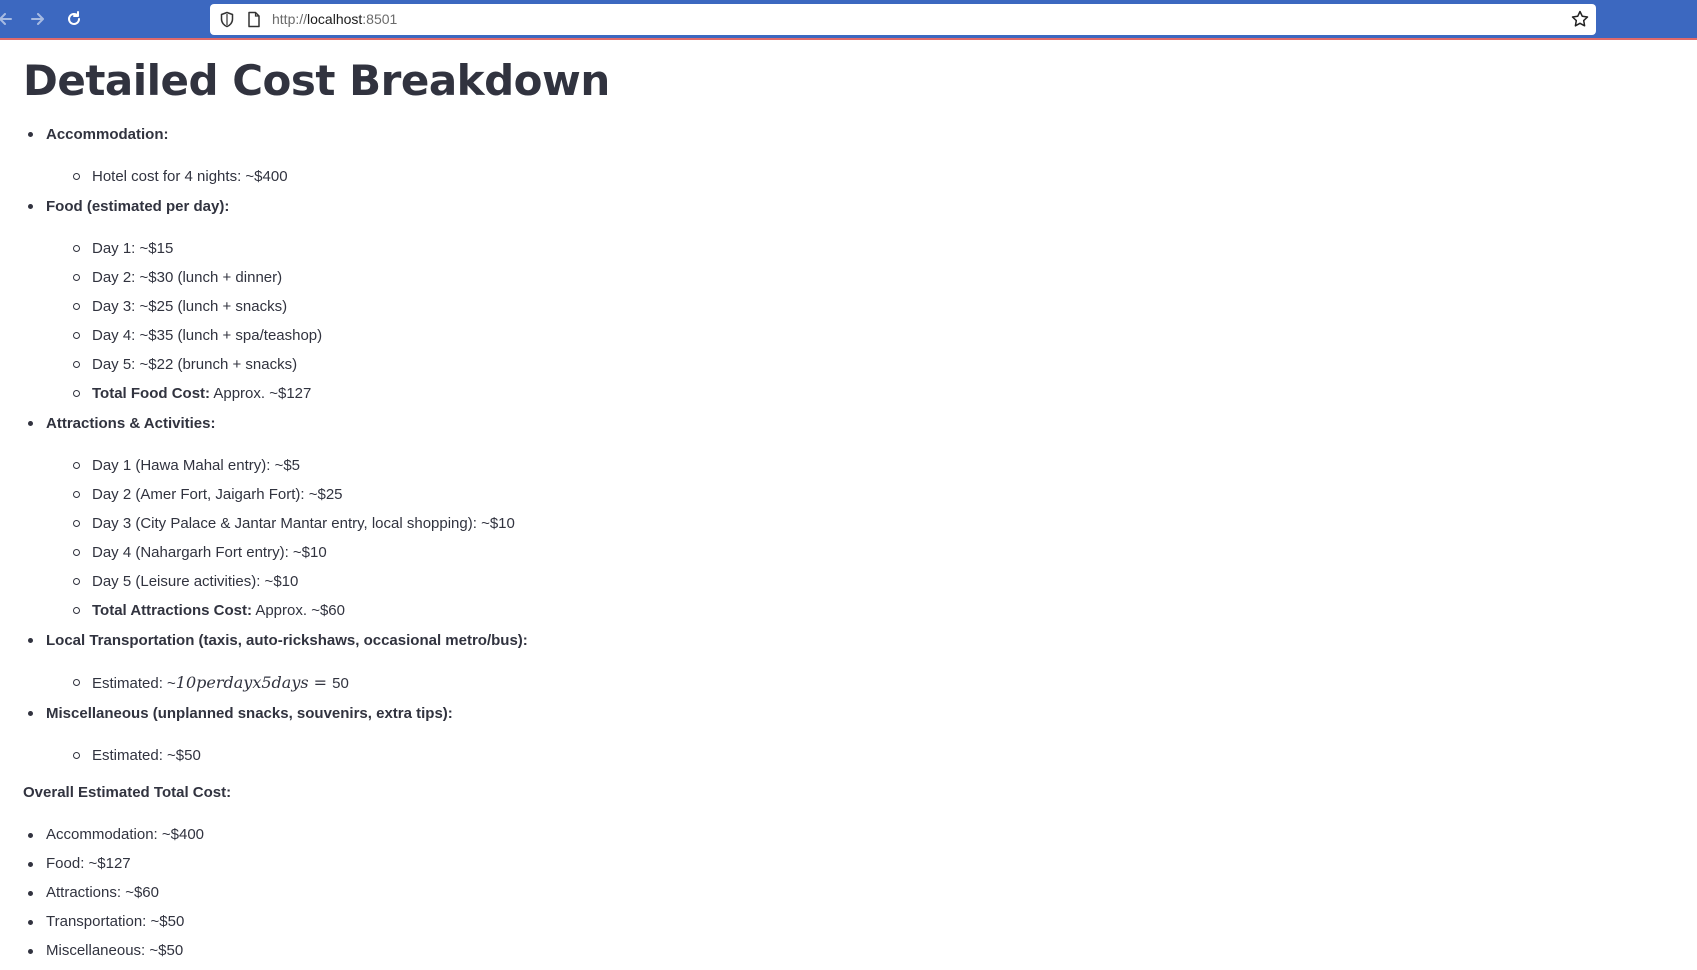 This screenshot has height=970, width=1697. Describe the element at coordinates (107, 134) in the screenshot. I see `section-heading: Accommodation:` at that location.